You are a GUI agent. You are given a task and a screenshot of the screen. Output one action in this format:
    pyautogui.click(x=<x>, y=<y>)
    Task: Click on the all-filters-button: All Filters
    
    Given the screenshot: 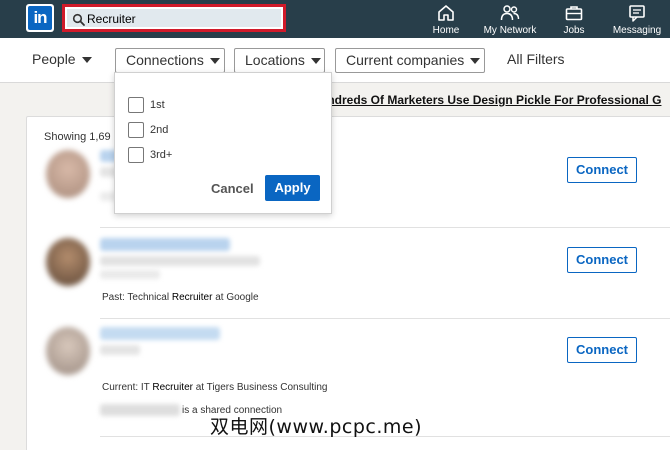 What is the action you would take?
    pyautogui.click(x=536, y=60)
    